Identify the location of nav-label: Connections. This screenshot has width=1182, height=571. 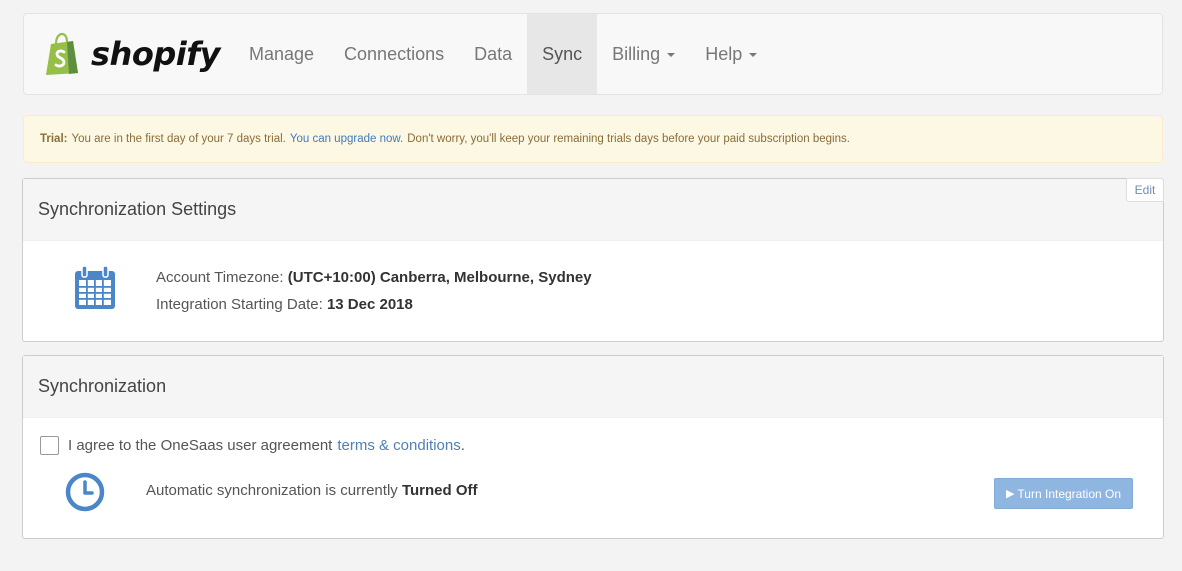
(394, 53).